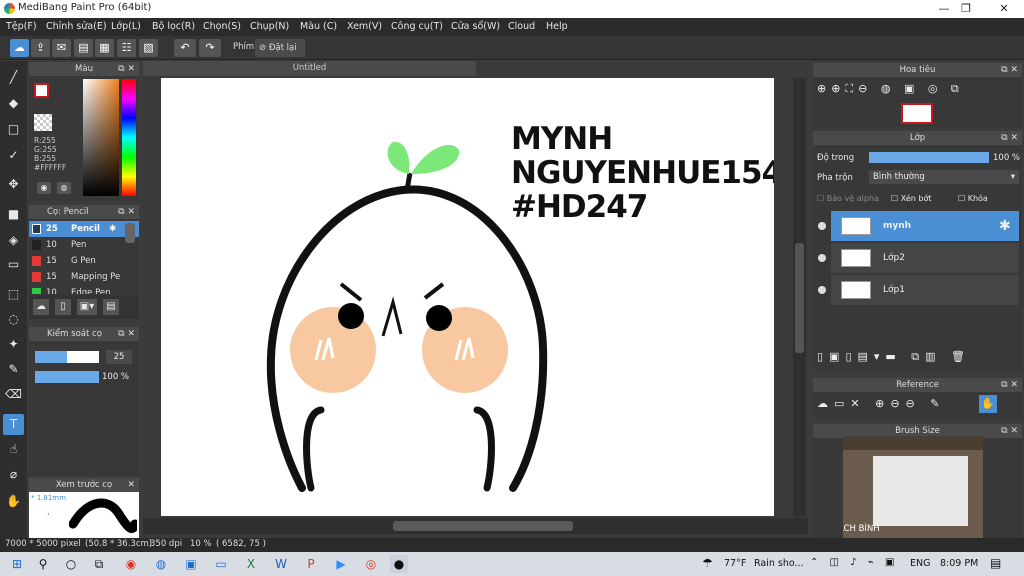  Describe the element at coordinates (126, 48) in the screenshot. I see `grid-icon: ☷` at that location.